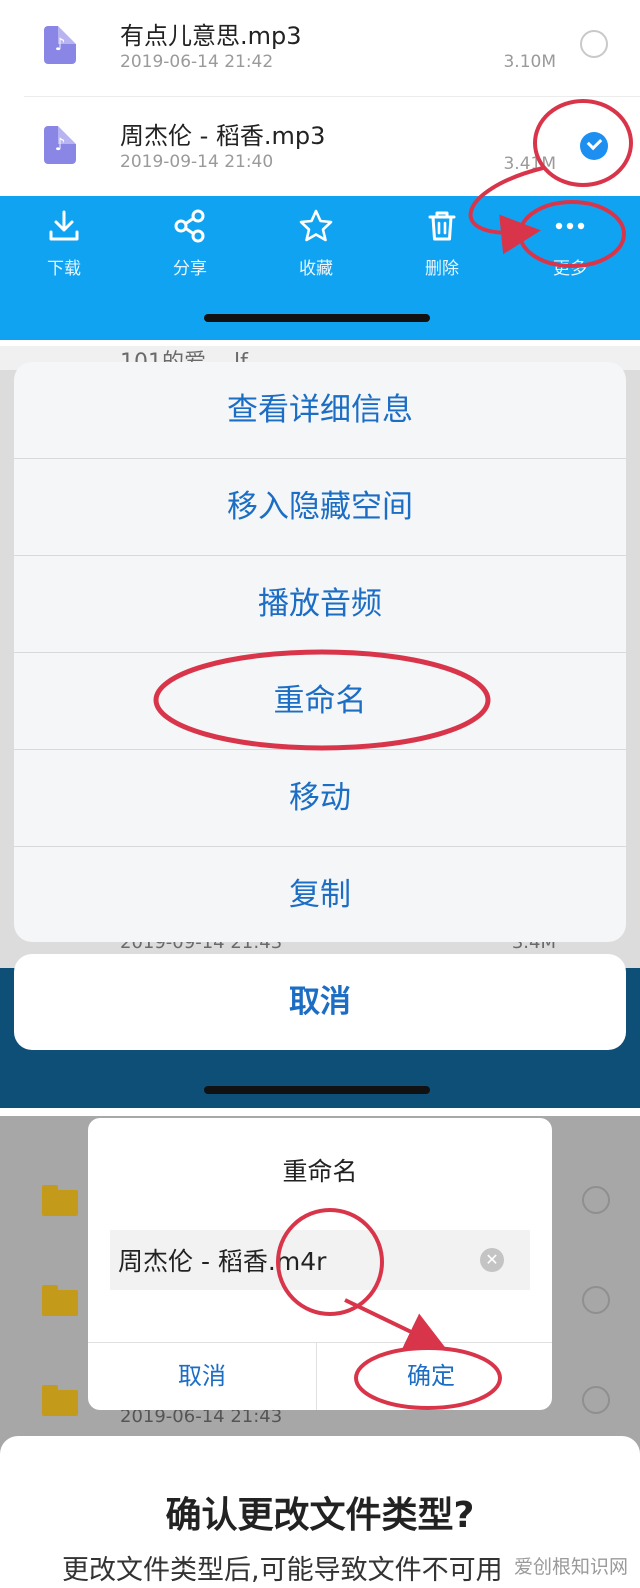 Image resolution: width=640 pixels, height=1588 pixels. I want to click on watermark: 爱创根知识网, so click(570, 1565).